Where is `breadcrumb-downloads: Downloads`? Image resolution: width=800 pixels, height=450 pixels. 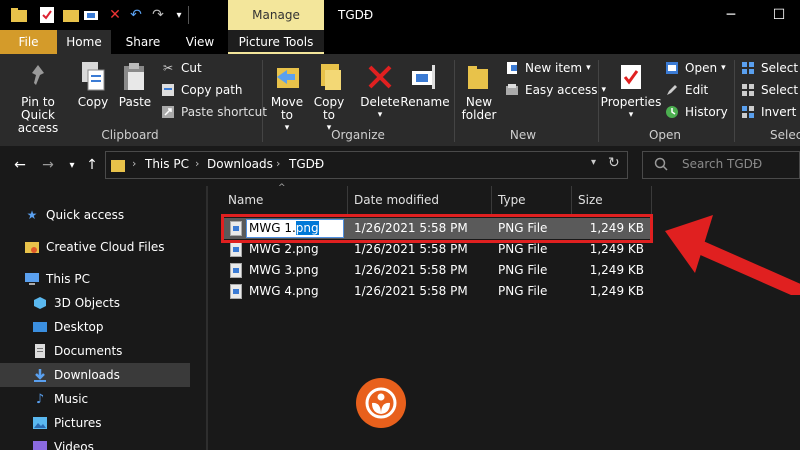
breadcrumb-downloads: Downloads is located at coordinates (240, 164).